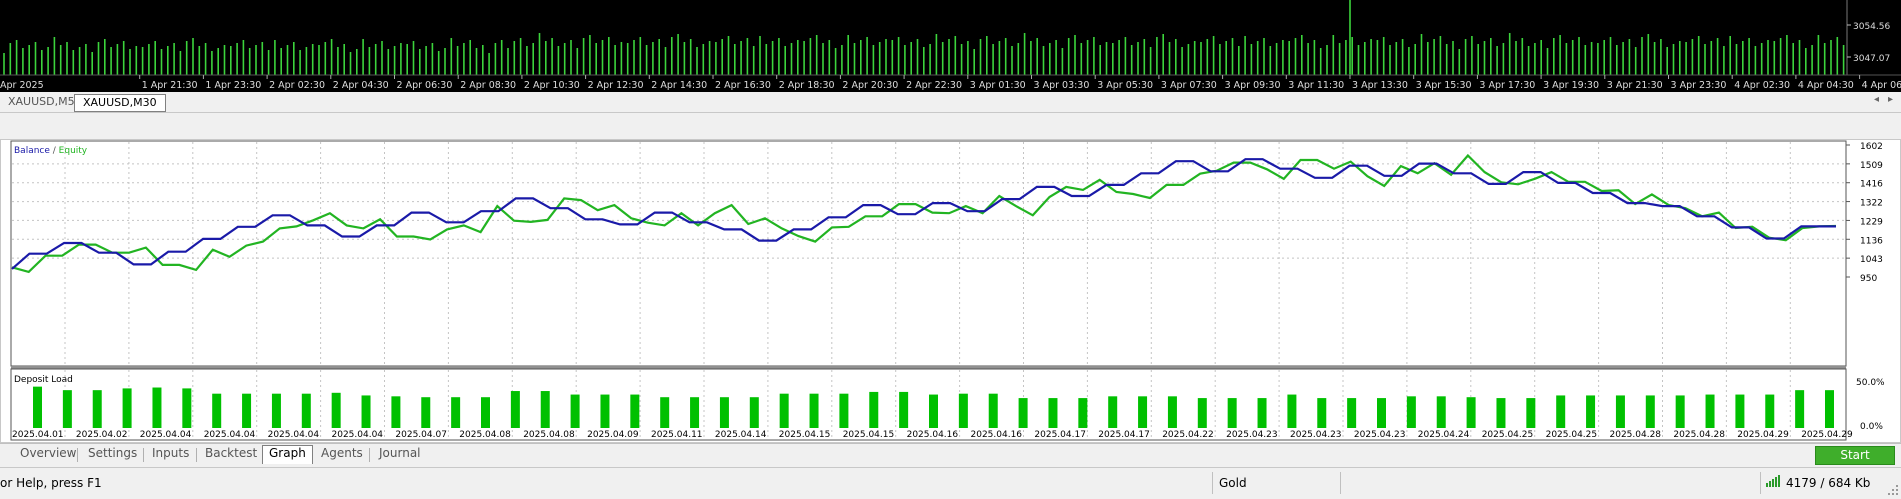  I want to click on date-label: 2025.04.09, so click(613, 435).